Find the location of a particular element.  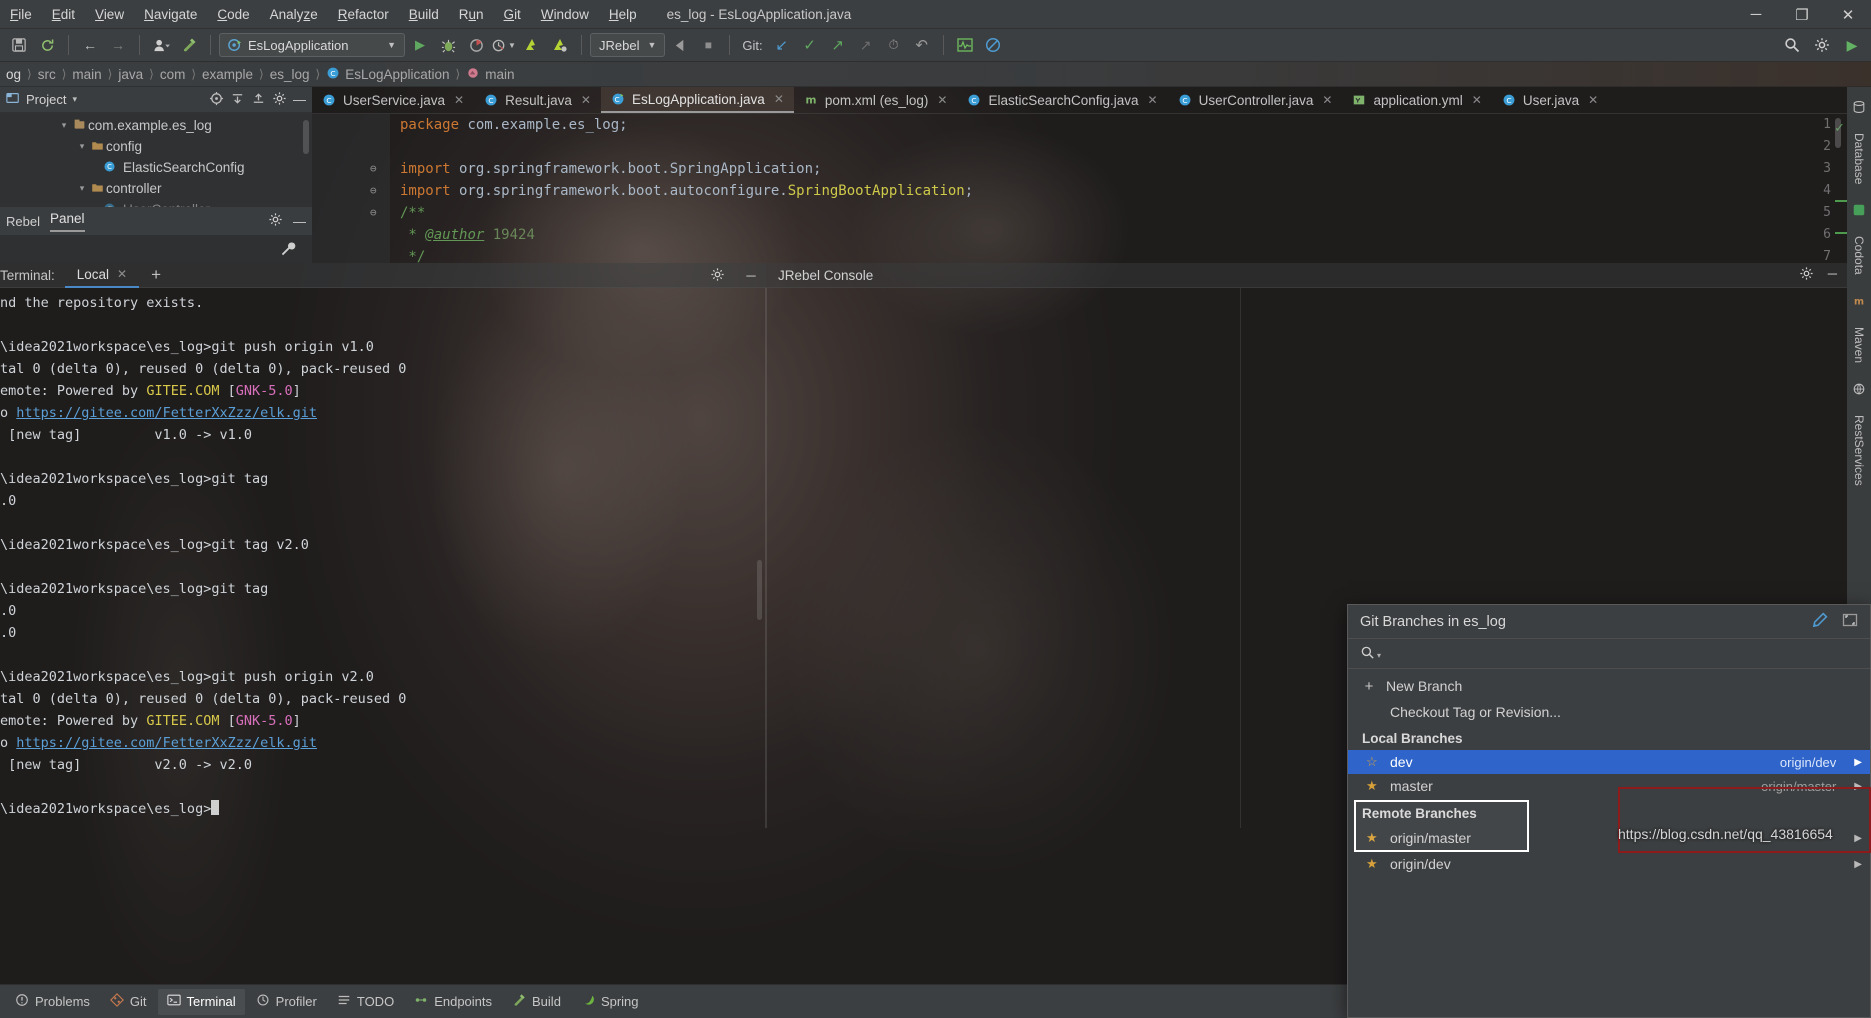

minimize-button: ─ is located at coordinates (1756, 14).